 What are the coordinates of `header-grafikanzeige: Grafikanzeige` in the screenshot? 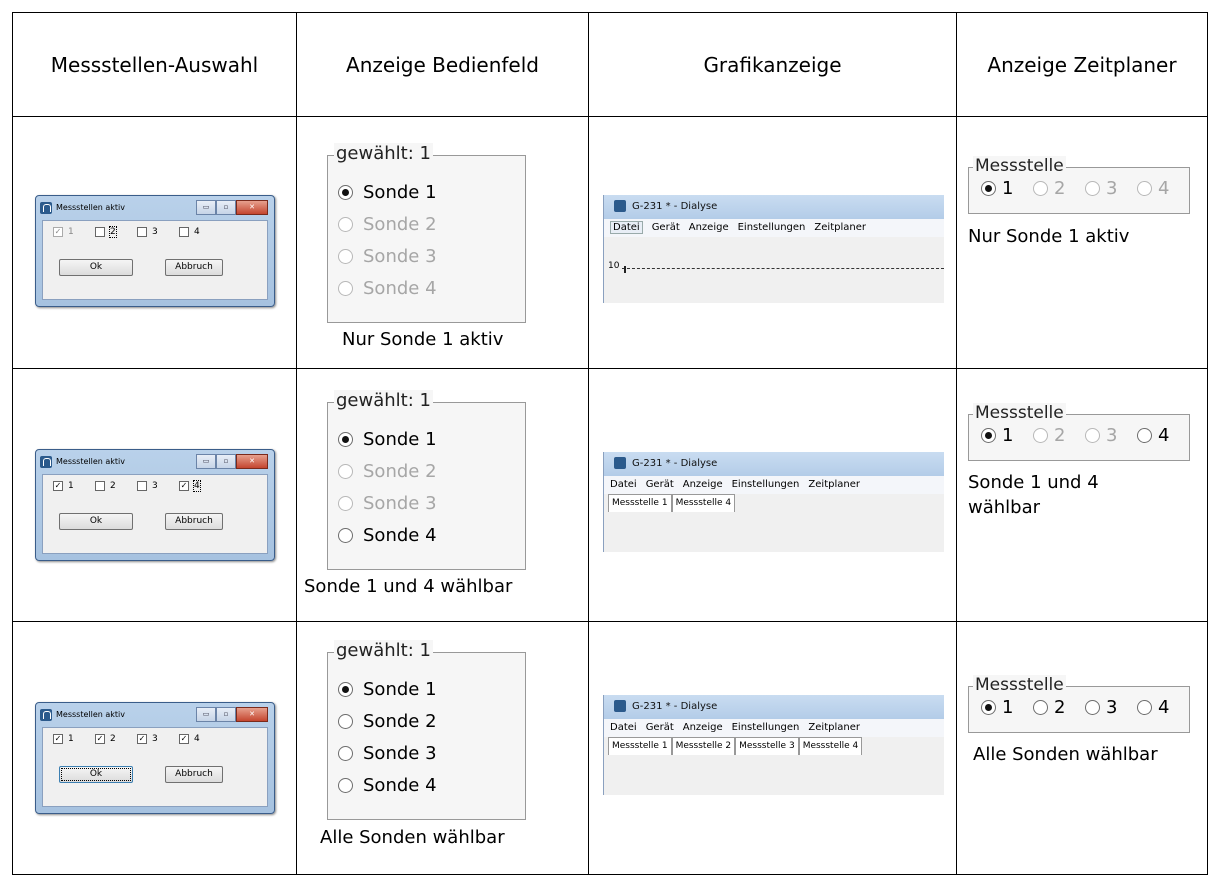 It's located at (772, 64).